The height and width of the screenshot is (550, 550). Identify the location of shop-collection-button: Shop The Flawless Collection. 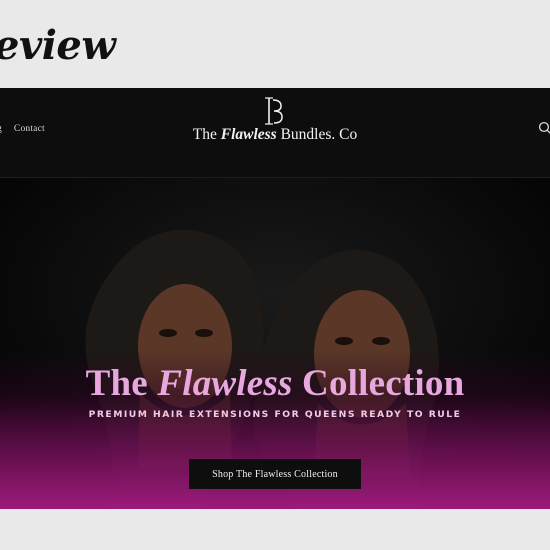
(275, 474).